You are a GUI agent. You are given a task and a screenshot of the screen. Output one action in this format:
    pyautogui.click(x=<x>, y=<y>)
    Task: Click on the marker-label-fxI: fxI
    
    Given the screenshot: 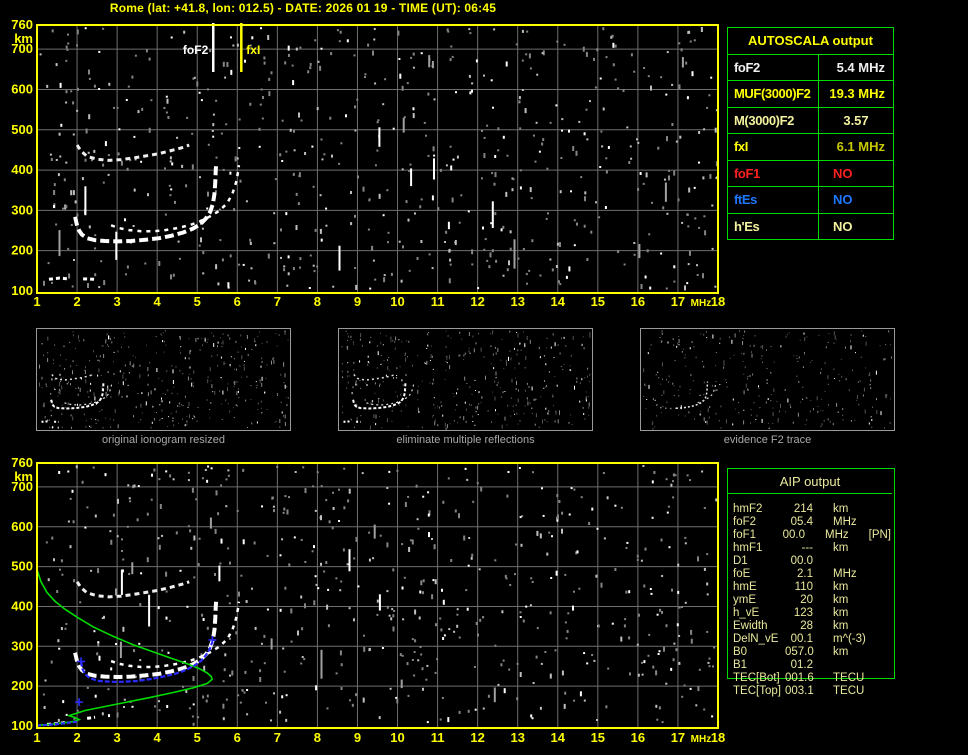 What is the action you would take?
    pyautogui.click(x=253, y=50)
    